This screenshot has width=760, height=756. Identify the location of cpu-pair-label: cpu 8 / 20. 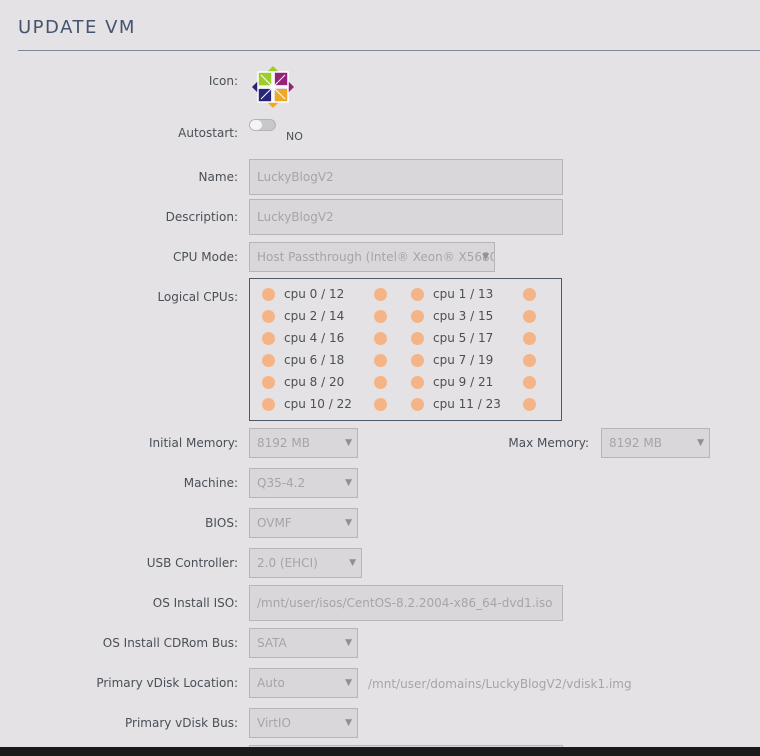
(314, 382).